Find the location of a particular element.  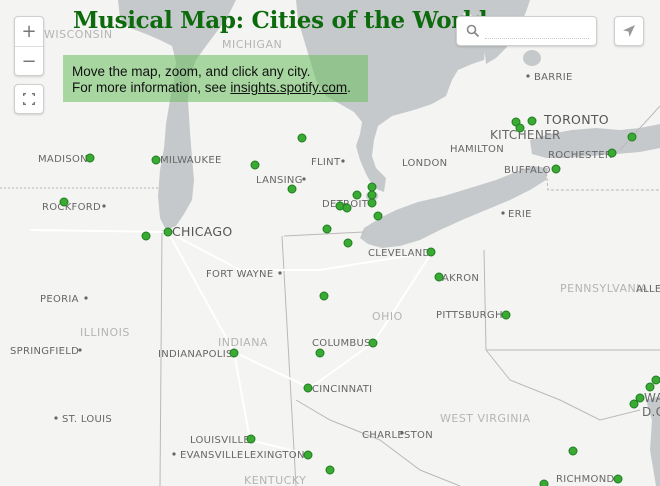

city-label-buffalo: BUFFALO is located at coordinates (527, 170).